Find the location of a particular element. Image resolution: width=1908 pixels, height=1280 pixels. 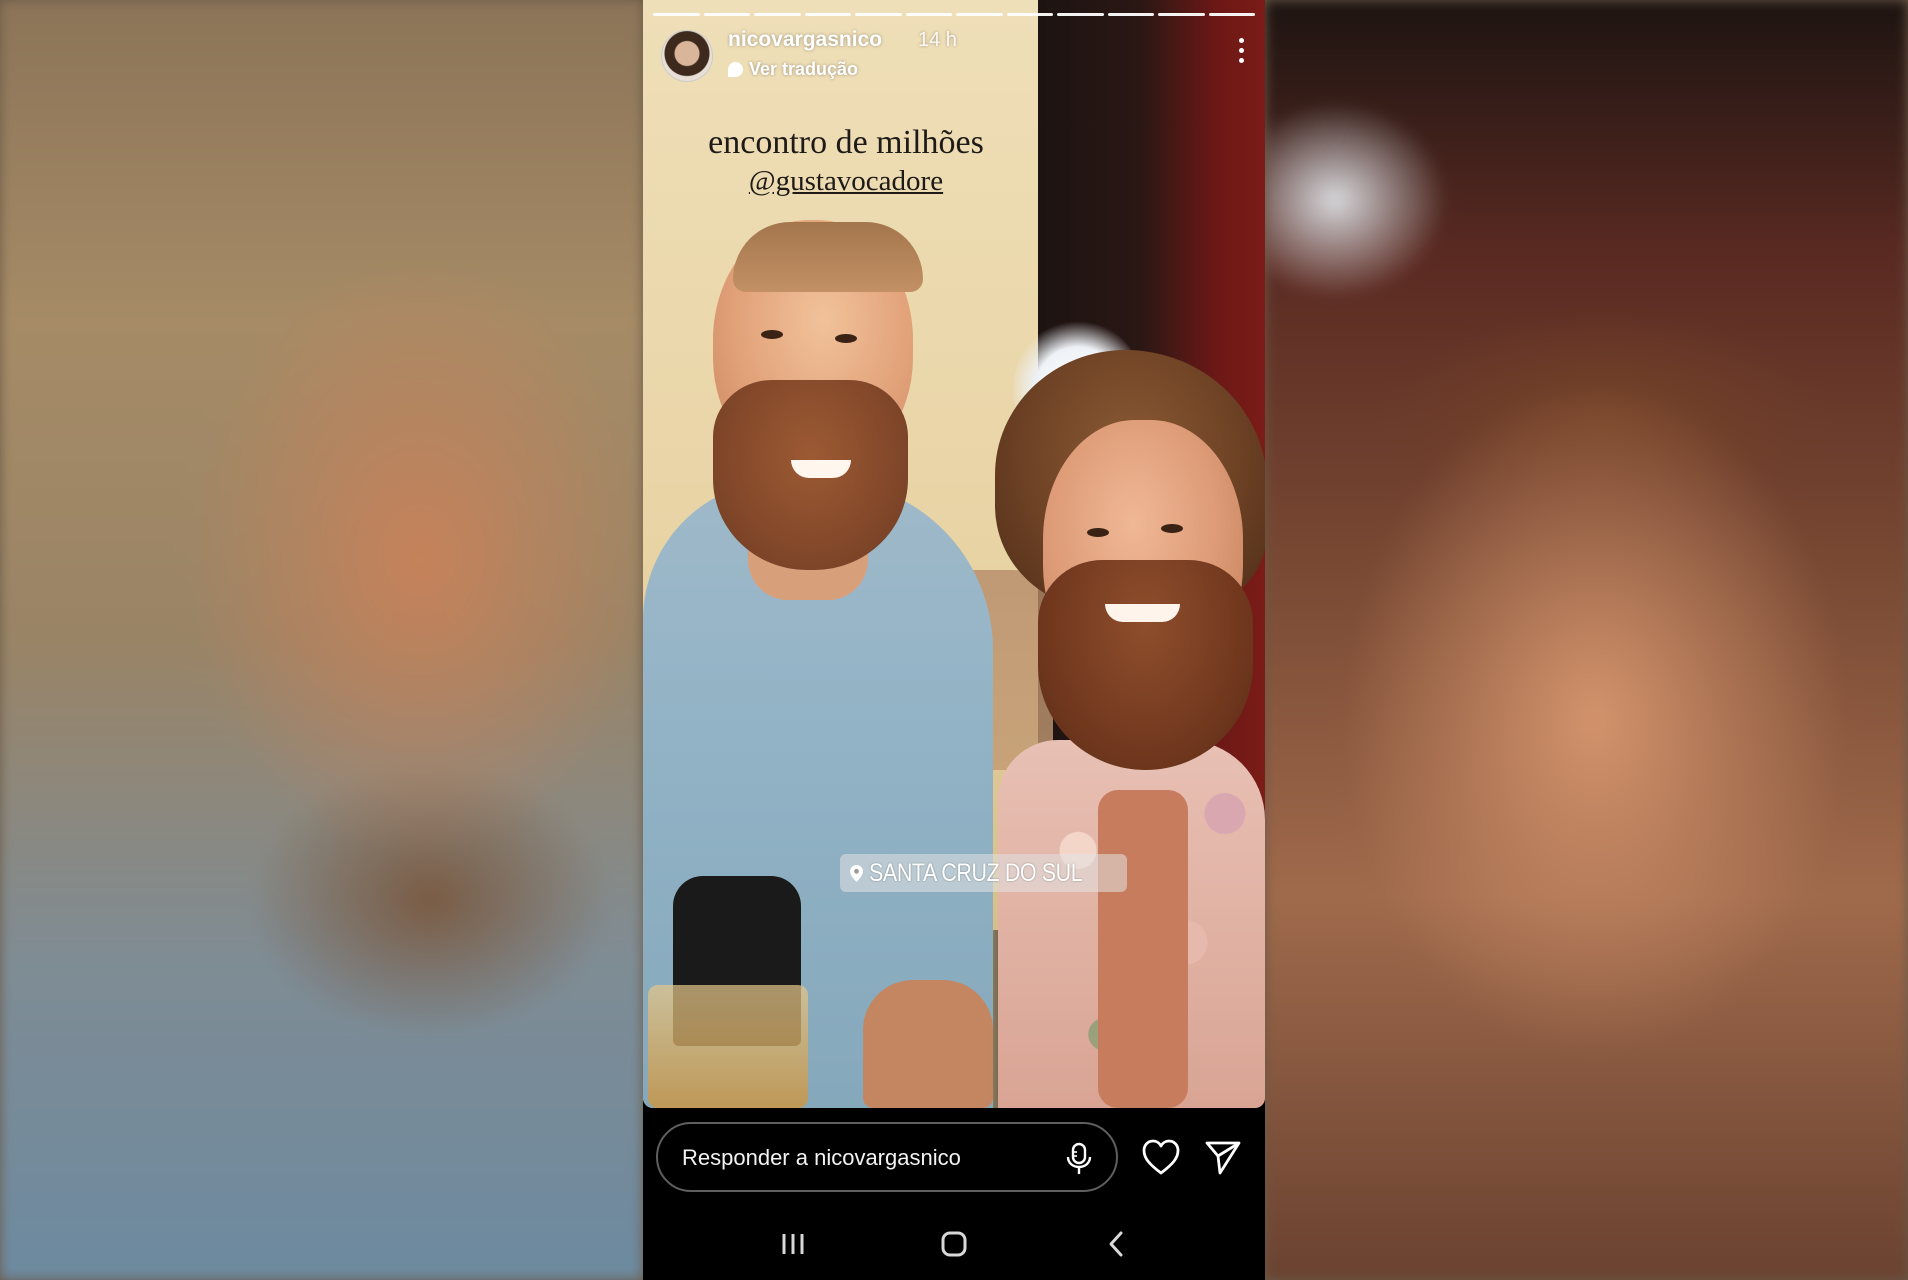

person-right-chest is located at coordinates (1143, 949).